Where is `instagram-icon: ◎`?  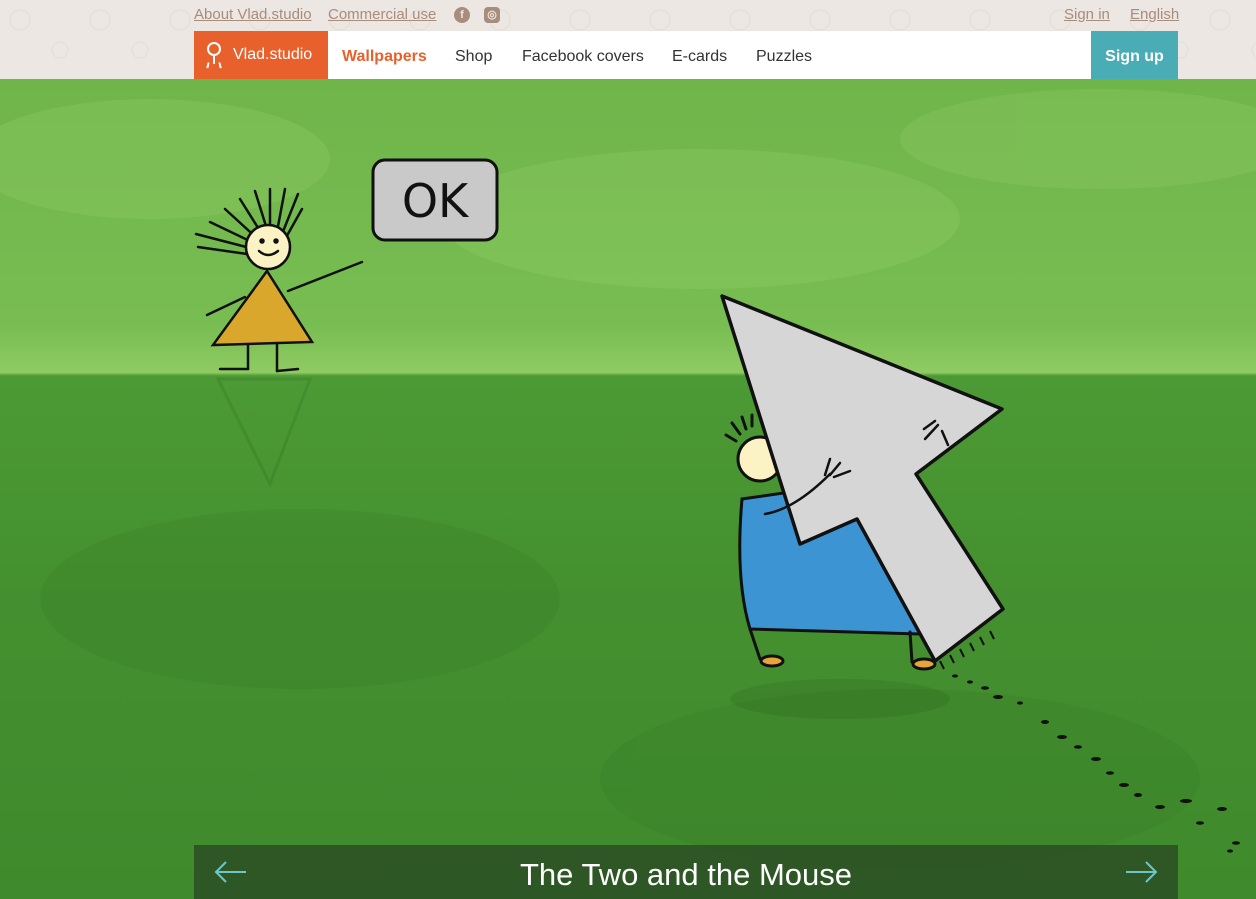
instagram-icon: ◎ is located at coordinates (492, 15).